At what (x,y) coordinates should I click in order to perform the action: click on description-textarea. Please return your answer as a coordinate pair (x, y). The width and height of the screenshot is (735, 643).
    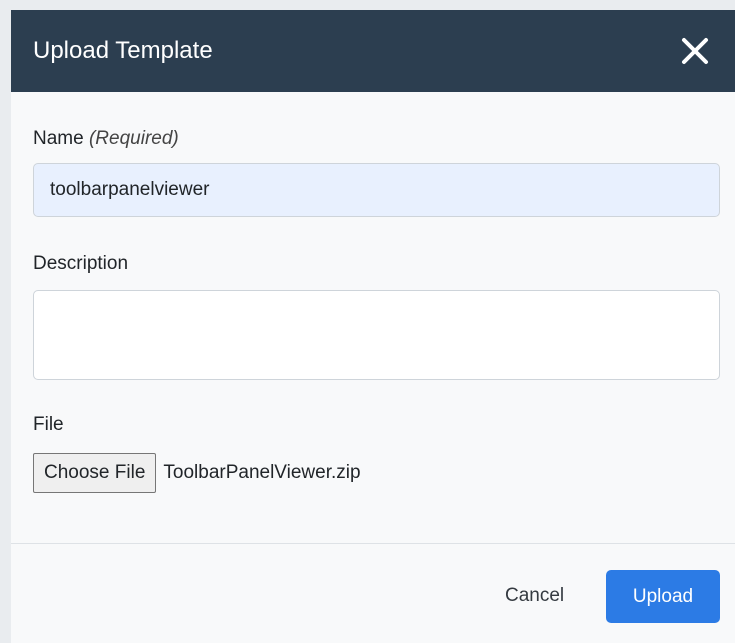
    Looking at the image, I should click on (376, 335).